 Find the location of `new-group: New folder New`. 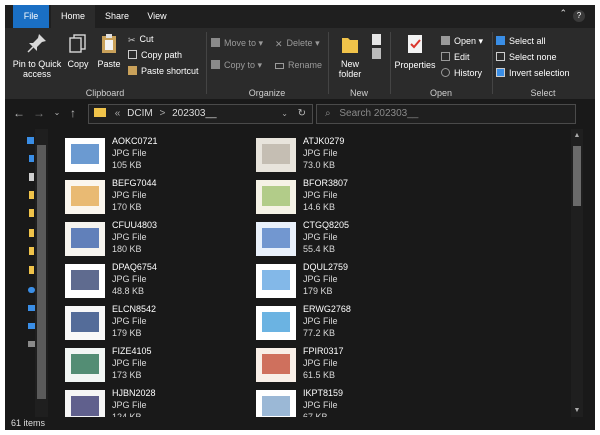

new-group: New folder New is located at coordinates (359, 63).